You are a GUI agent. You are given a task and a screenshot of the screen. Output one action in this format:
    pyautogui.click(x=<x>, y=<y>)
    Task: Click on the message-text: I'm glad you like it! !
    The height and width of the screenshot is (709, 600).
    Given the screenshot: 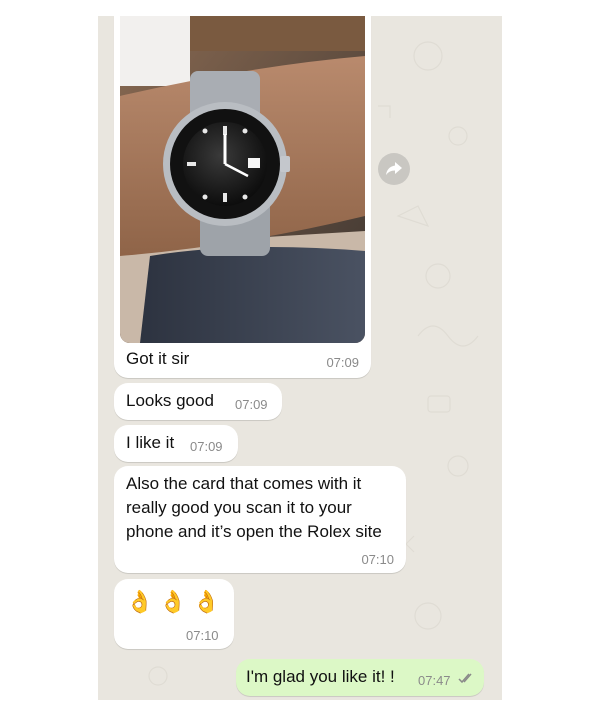 What is the action you would take?
    pyautogui.click(x=320, y=676)
    